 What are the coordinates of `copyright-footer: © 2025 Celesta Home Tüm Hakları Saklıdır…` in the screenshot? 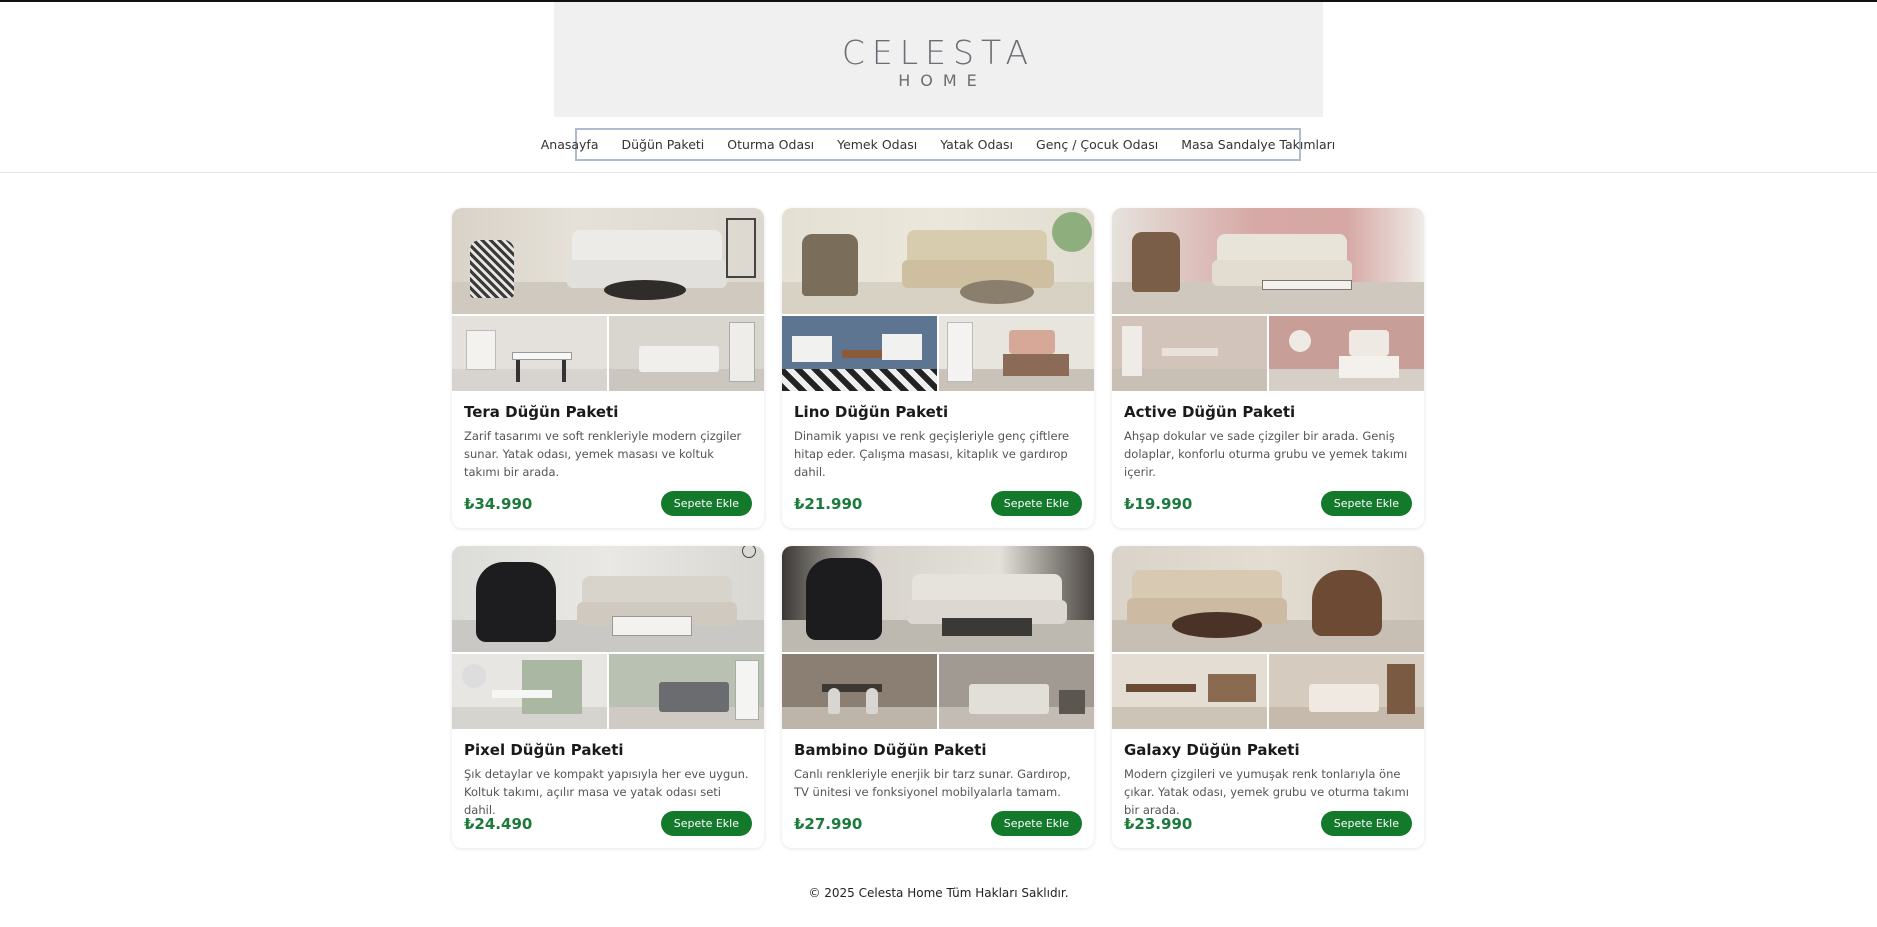 It's located at (938, 893).